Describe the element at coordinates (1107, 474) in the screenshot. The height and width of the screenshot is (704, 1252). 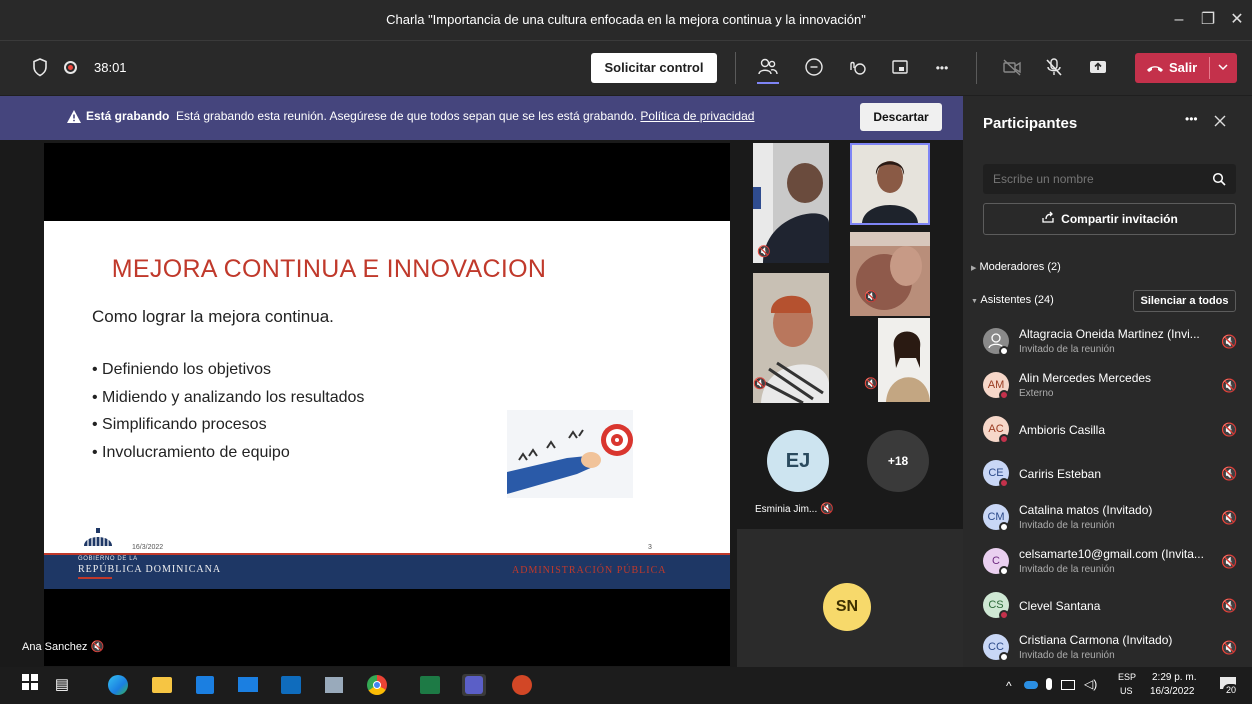
I see `list-item: CE Cariris Esteban 🔇` at that location.